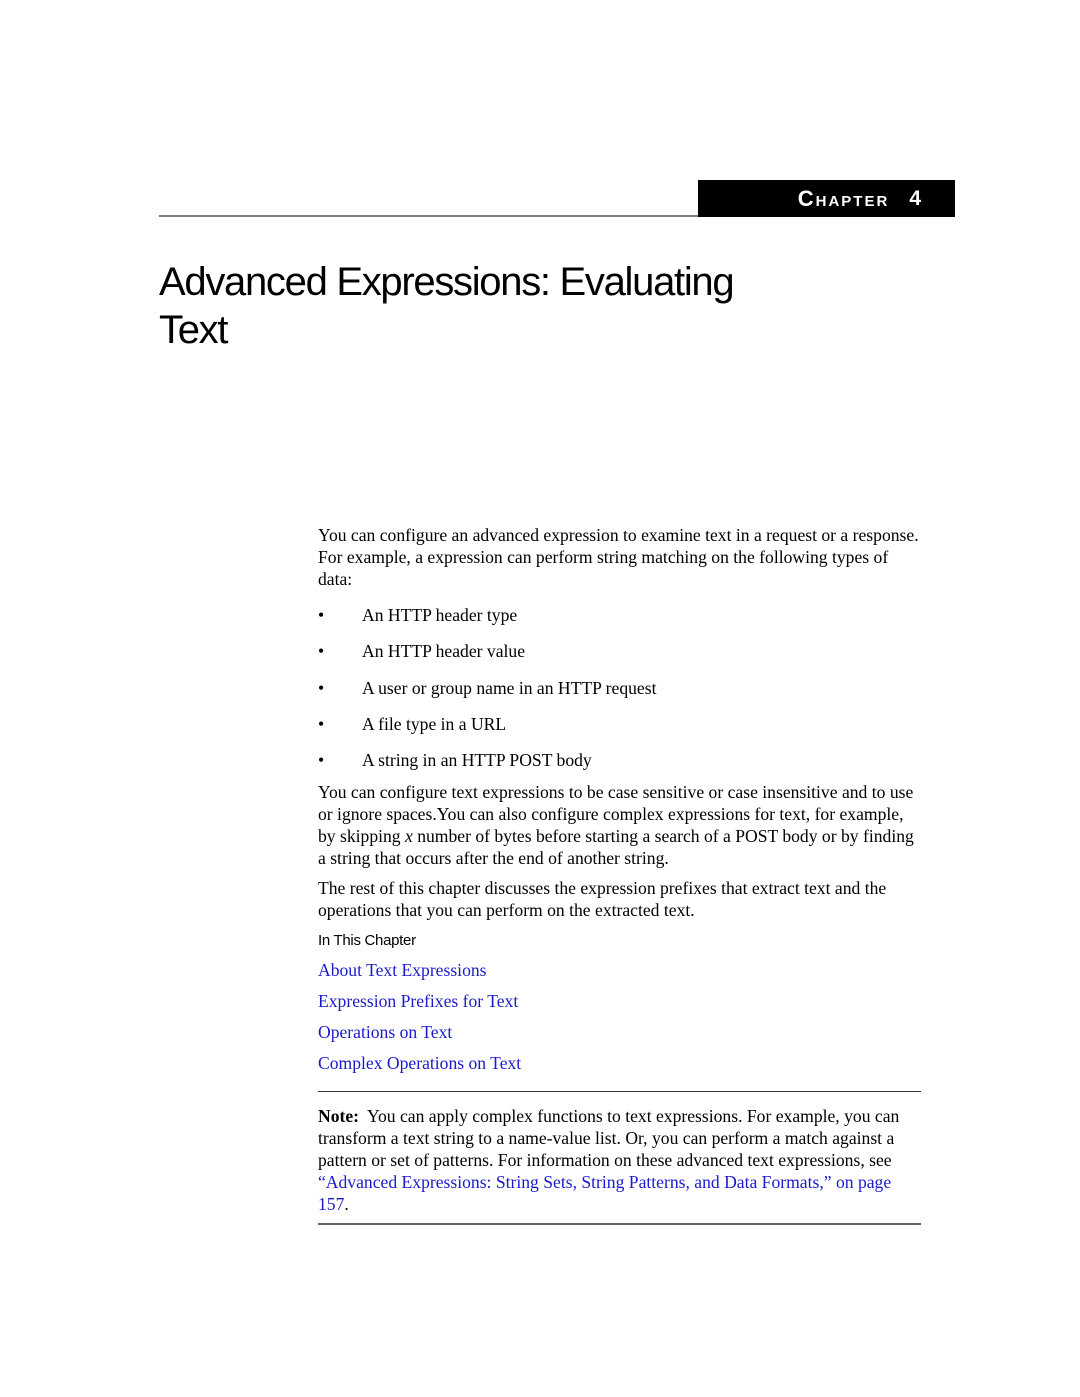 The width and height of the screenshot is (1080, 1397). What do you see at coordinates (412, 723) in the screenshot?
I see `list-item: • A file type in a URL` at bounding box center [412, 723].